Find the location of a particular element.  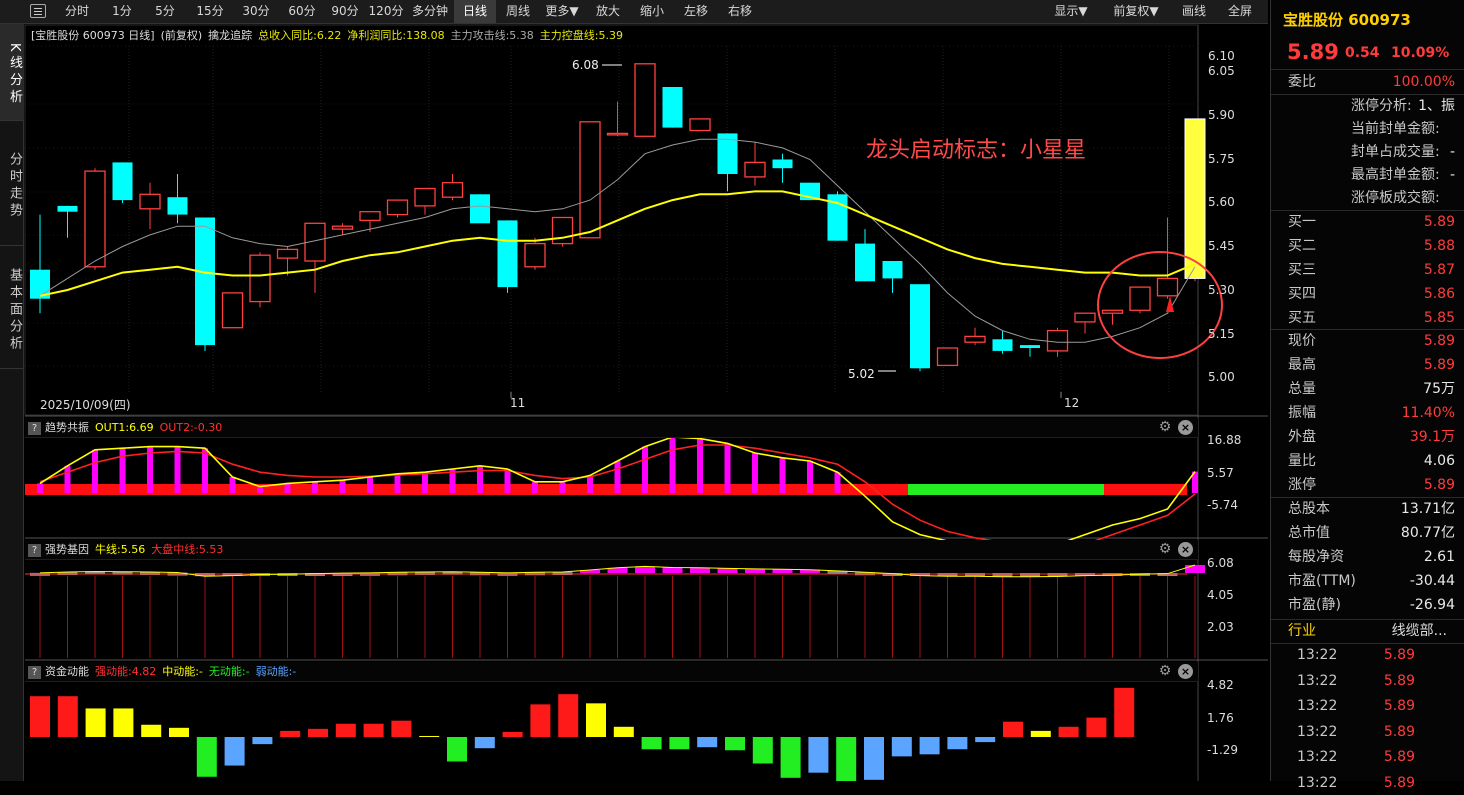

toolbar-button: 左移 is located at coordinates (696, 11).